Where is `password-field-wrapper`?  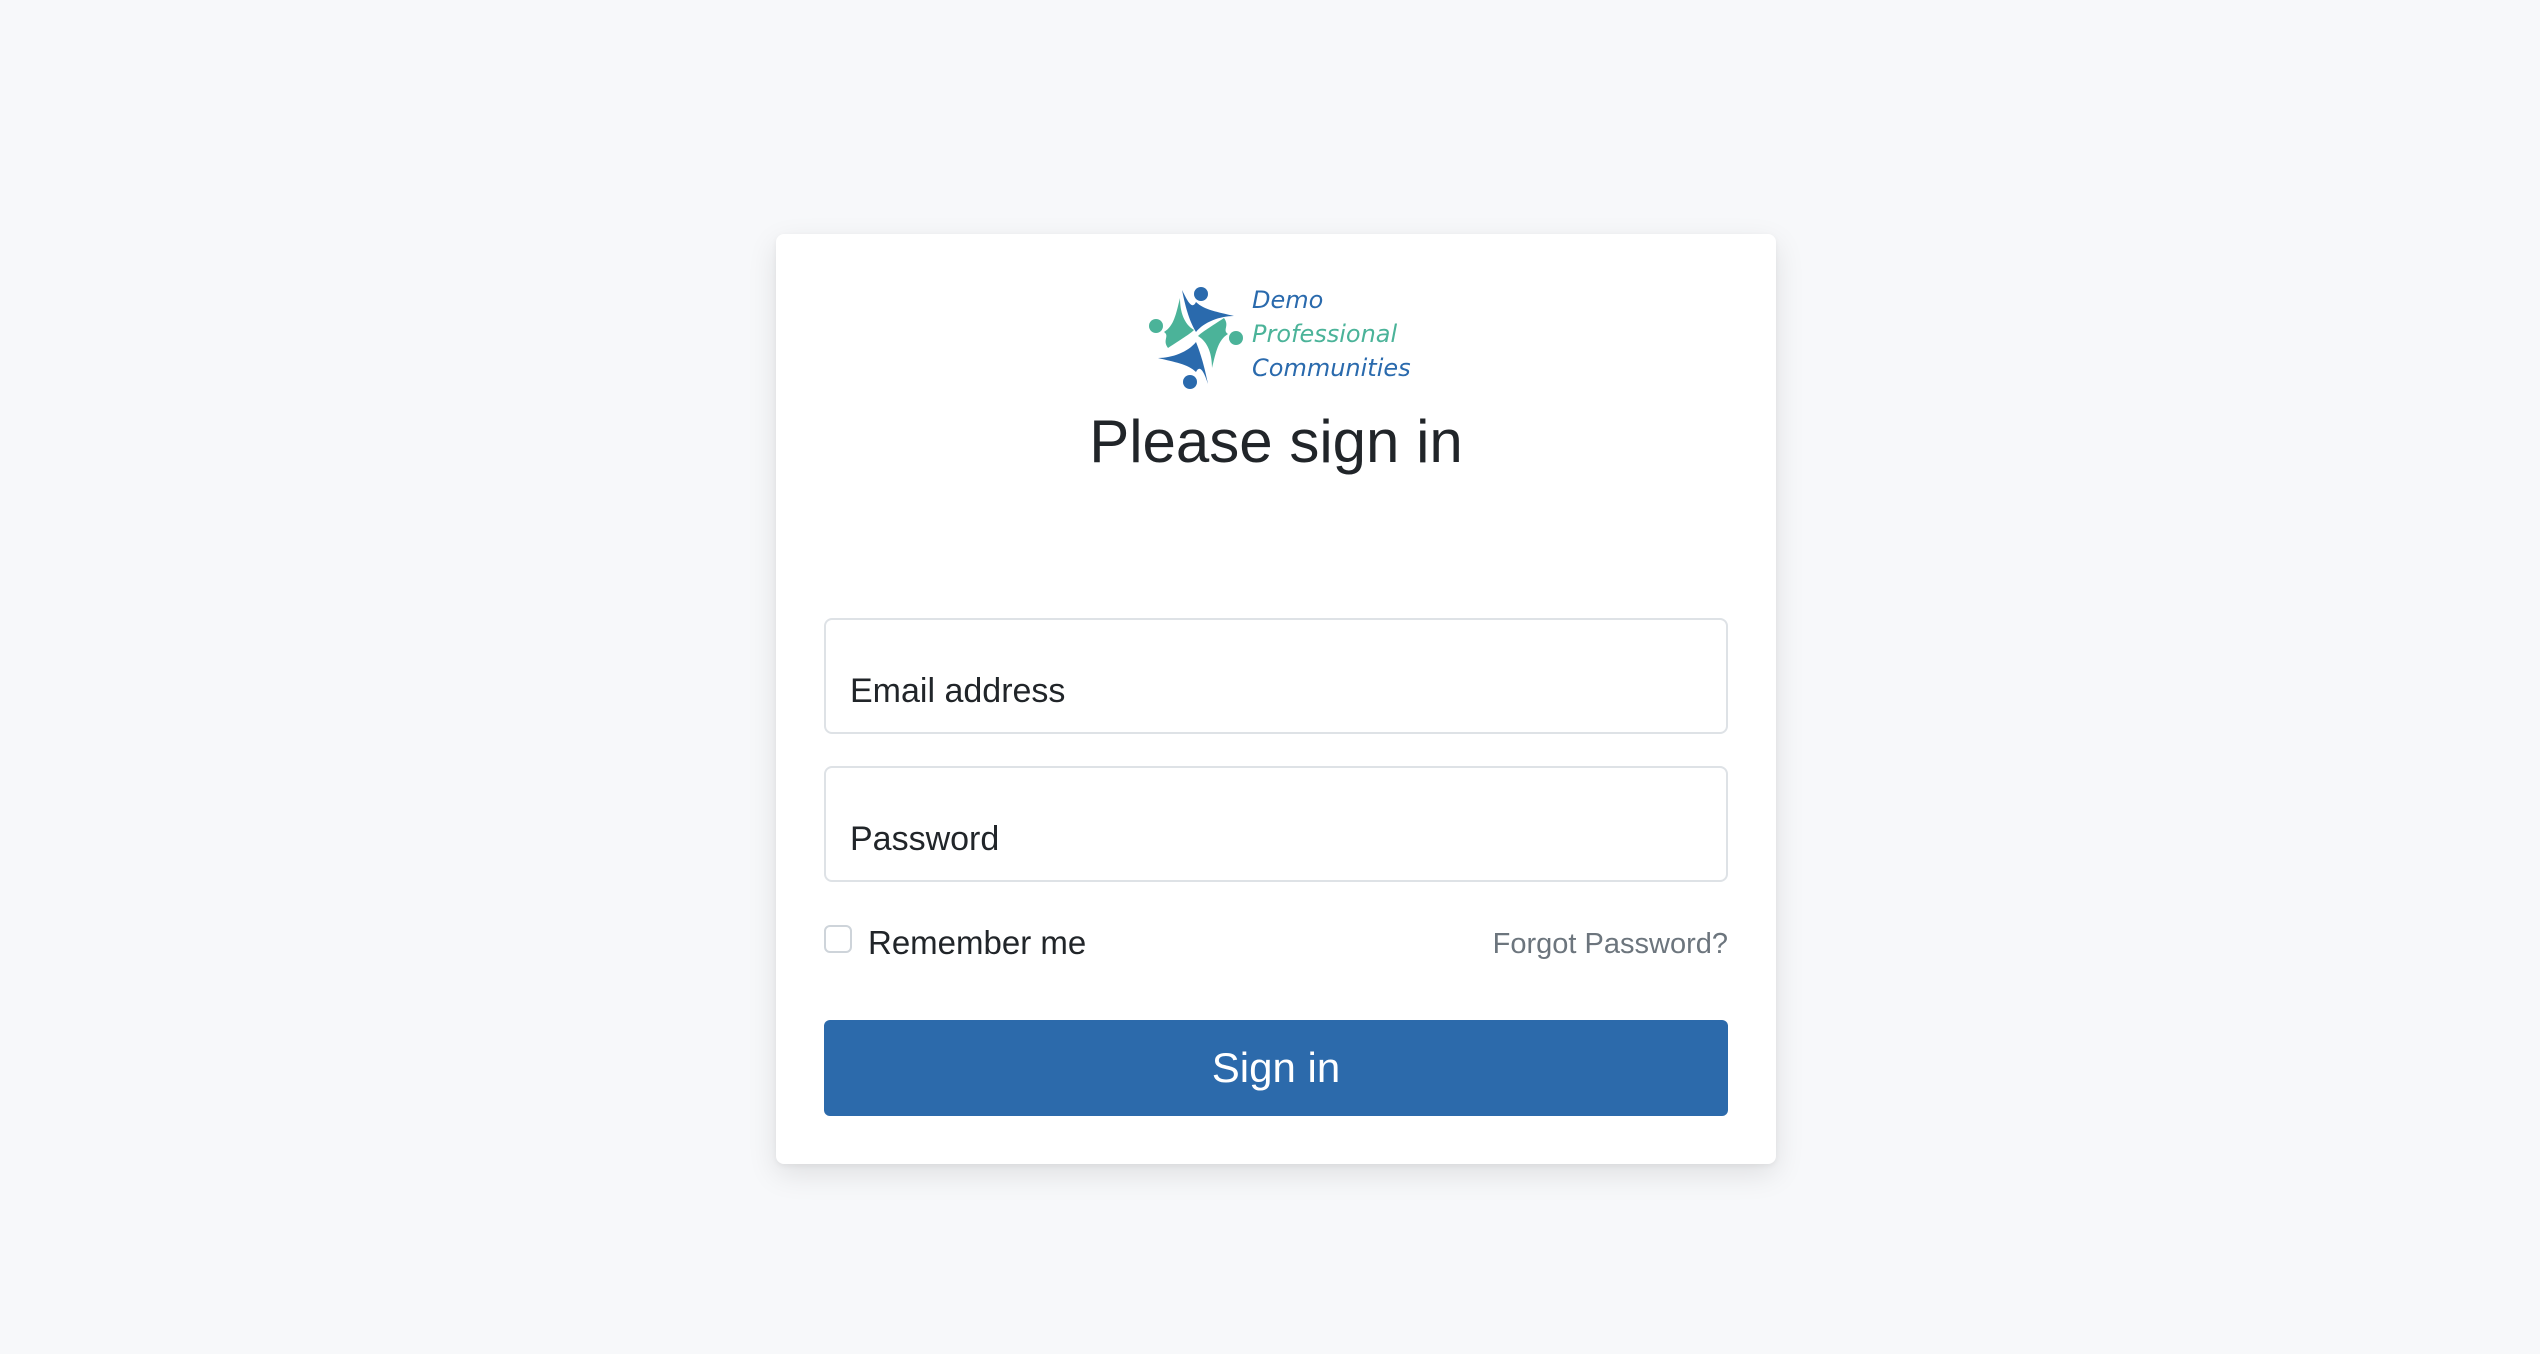
password-field-wrapper is located at coordinates (1276, 824).